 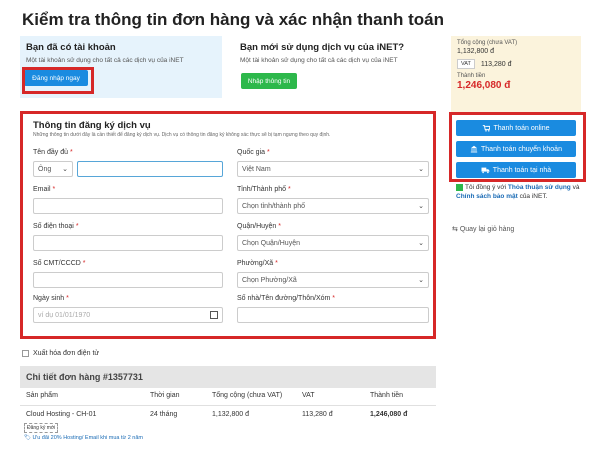 What do you see at coordinates (269, 81) in the screenshot?
I see `enter-info-button: Nhập thông tin` at bounding box center [269, 81].